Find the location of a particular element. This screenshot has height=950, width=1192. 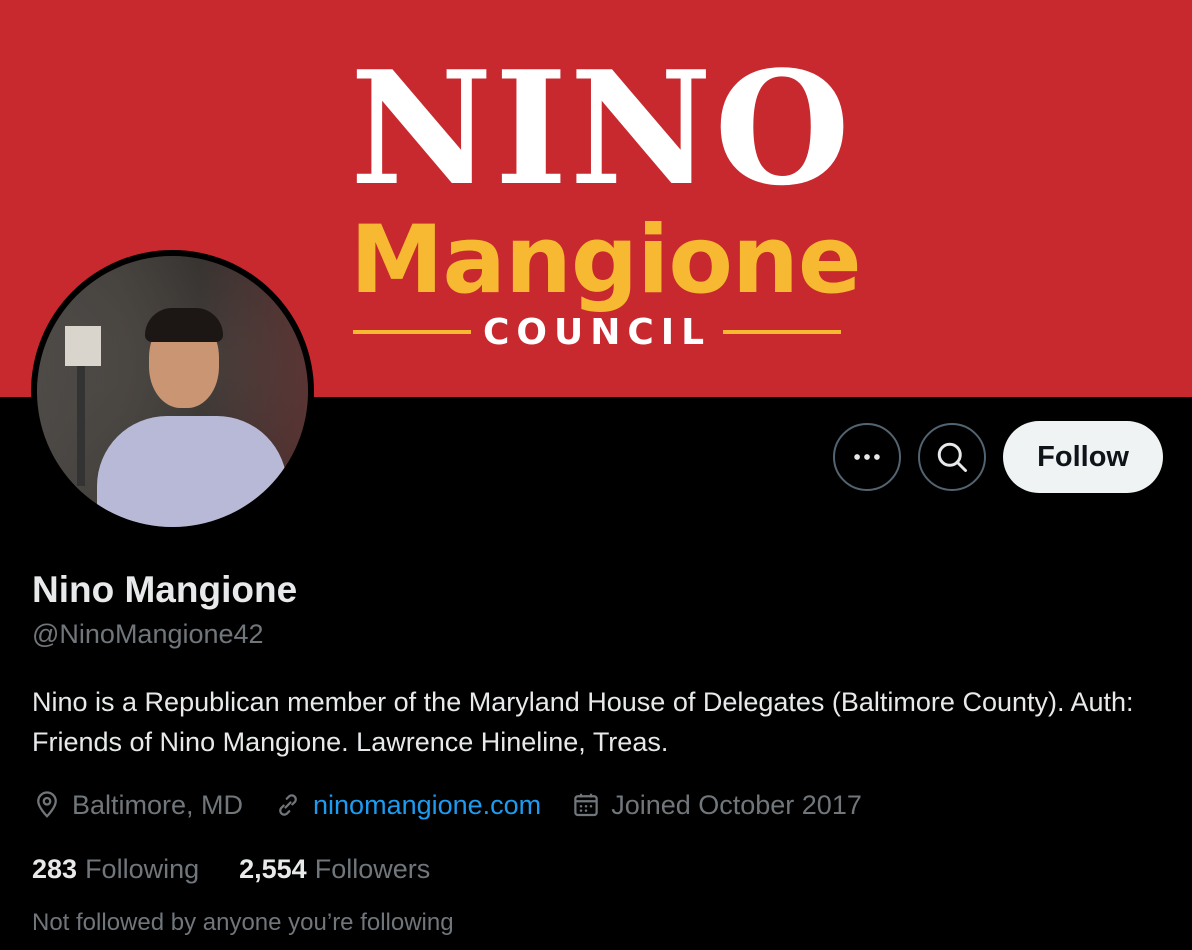

banner-title: NINO is located at coordinates (601, 128).